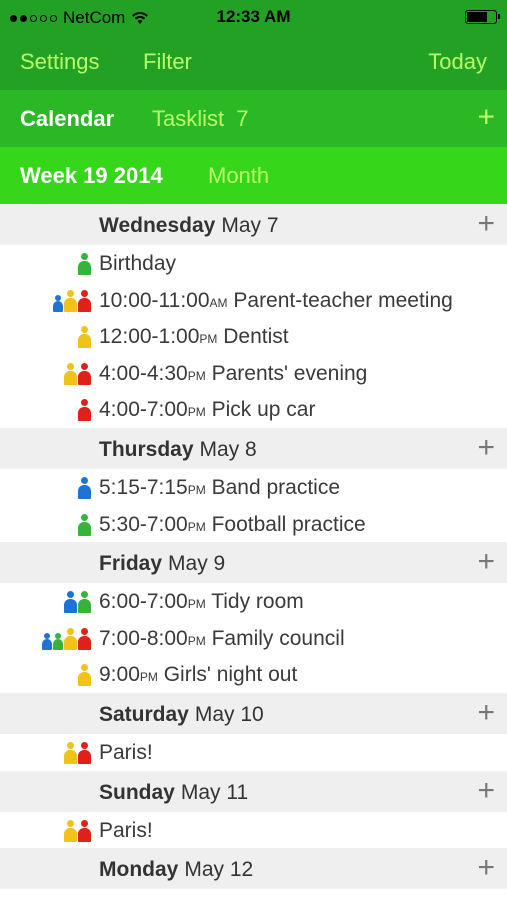  What do you see at coordinates (250, 225) in the screenshot?
I see `day-date: May 7` at bounding box center [250, 225].